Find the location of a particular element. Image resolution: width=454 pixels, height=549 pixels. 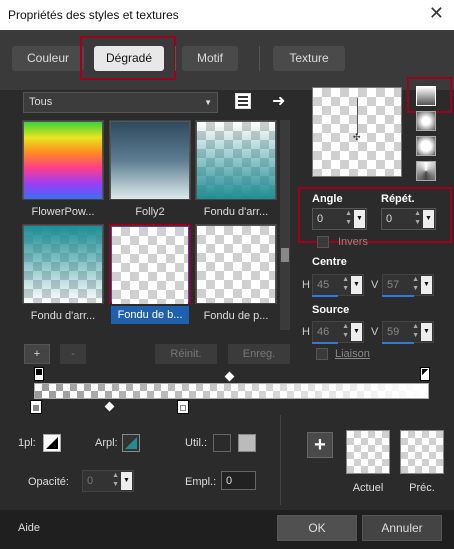

window-title: Propriétés des styles et textures is located at coordinates (93, 15).